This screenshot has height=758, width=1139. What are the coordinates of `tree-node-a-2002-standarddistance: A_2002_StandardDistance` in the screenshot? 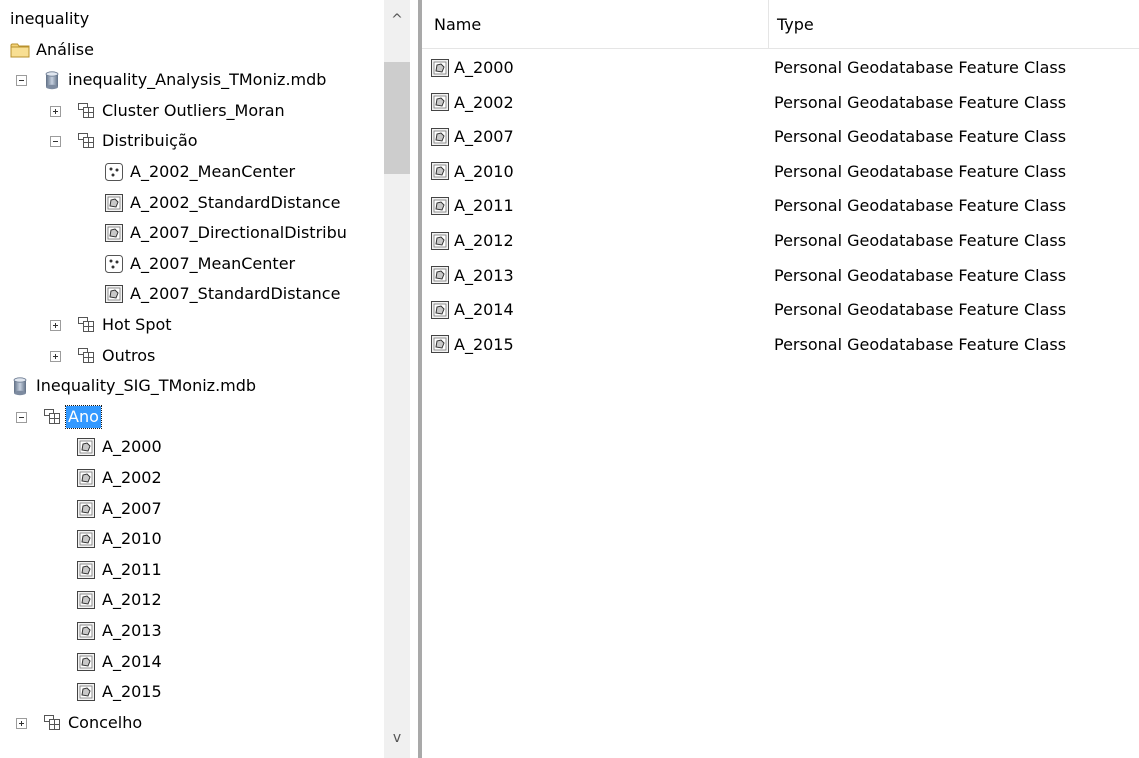 It's located at (223, 203).